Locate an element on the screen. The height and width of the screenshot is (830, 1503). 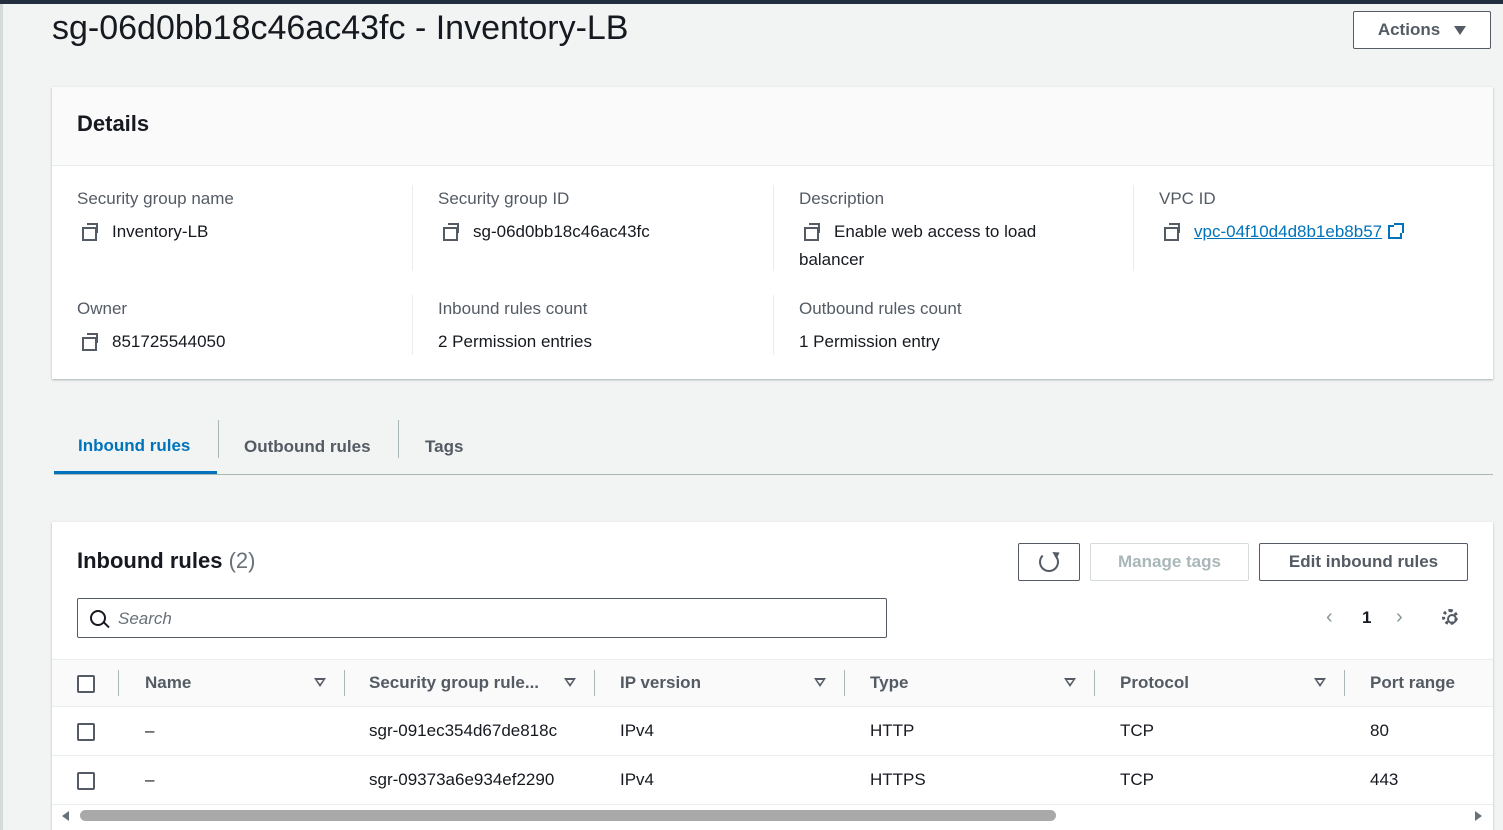
page-number: 1 is located at coordinates (1366, 618).